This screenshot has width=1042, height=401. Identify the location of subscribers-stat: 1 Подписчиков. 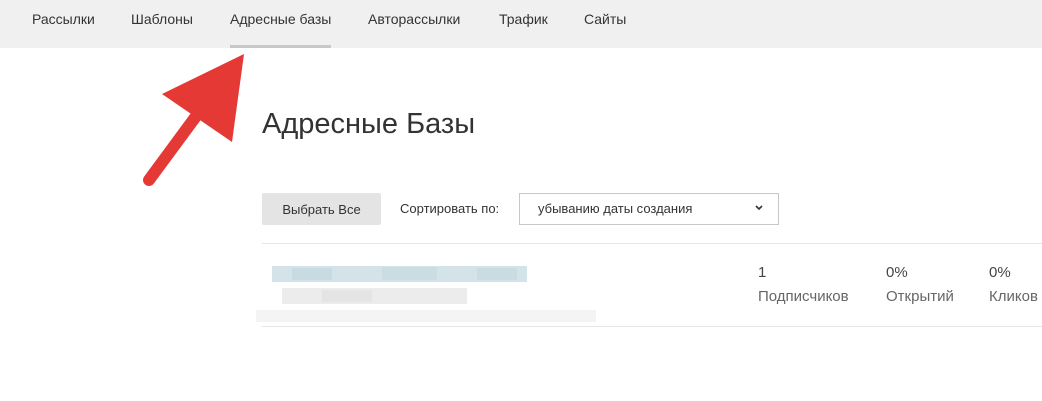
(803, 285).